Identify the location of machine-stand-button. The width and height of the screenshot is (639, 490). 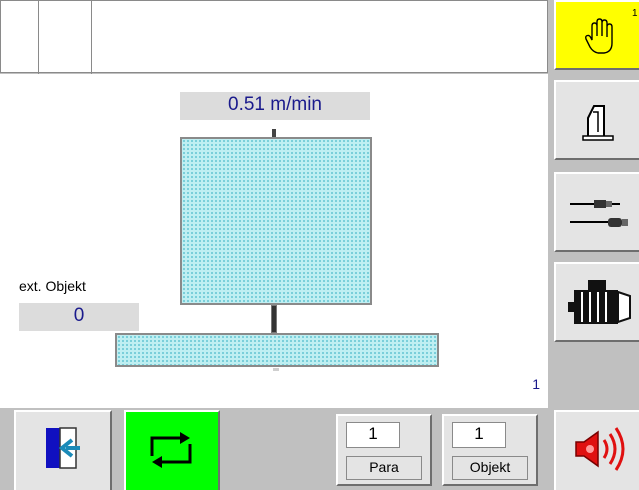
(596, 120).